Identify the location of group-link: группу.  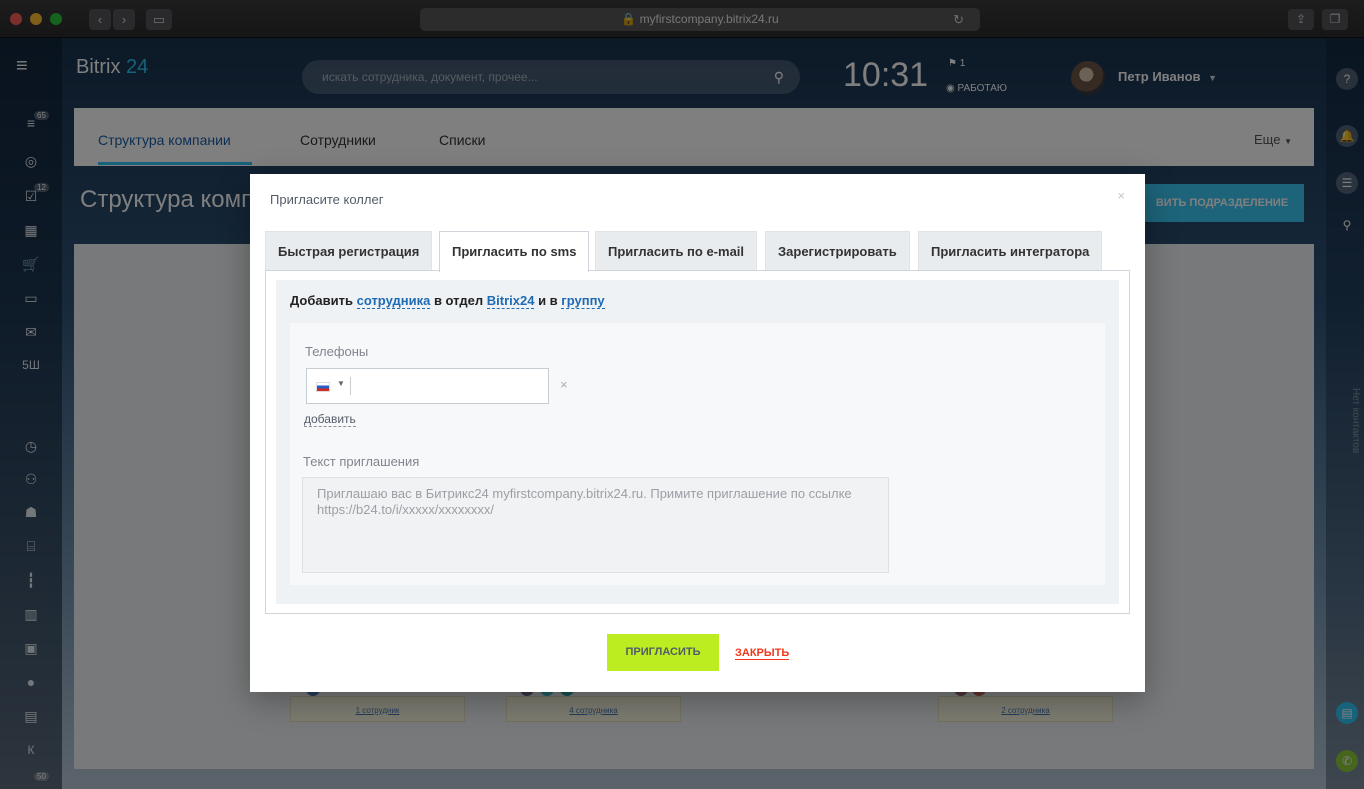
(583, 301).